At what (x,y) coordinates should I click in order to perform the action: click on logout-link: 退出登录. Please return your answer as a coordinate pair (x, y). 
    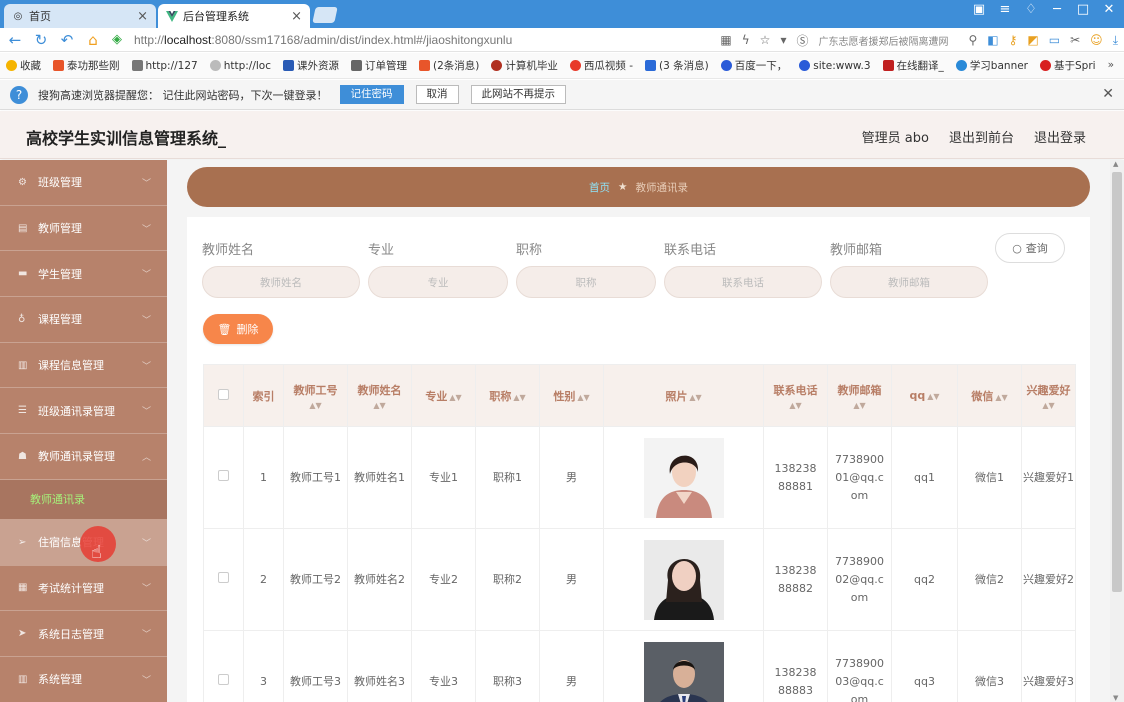
    Looking at the image, I should click on (1060, 136).